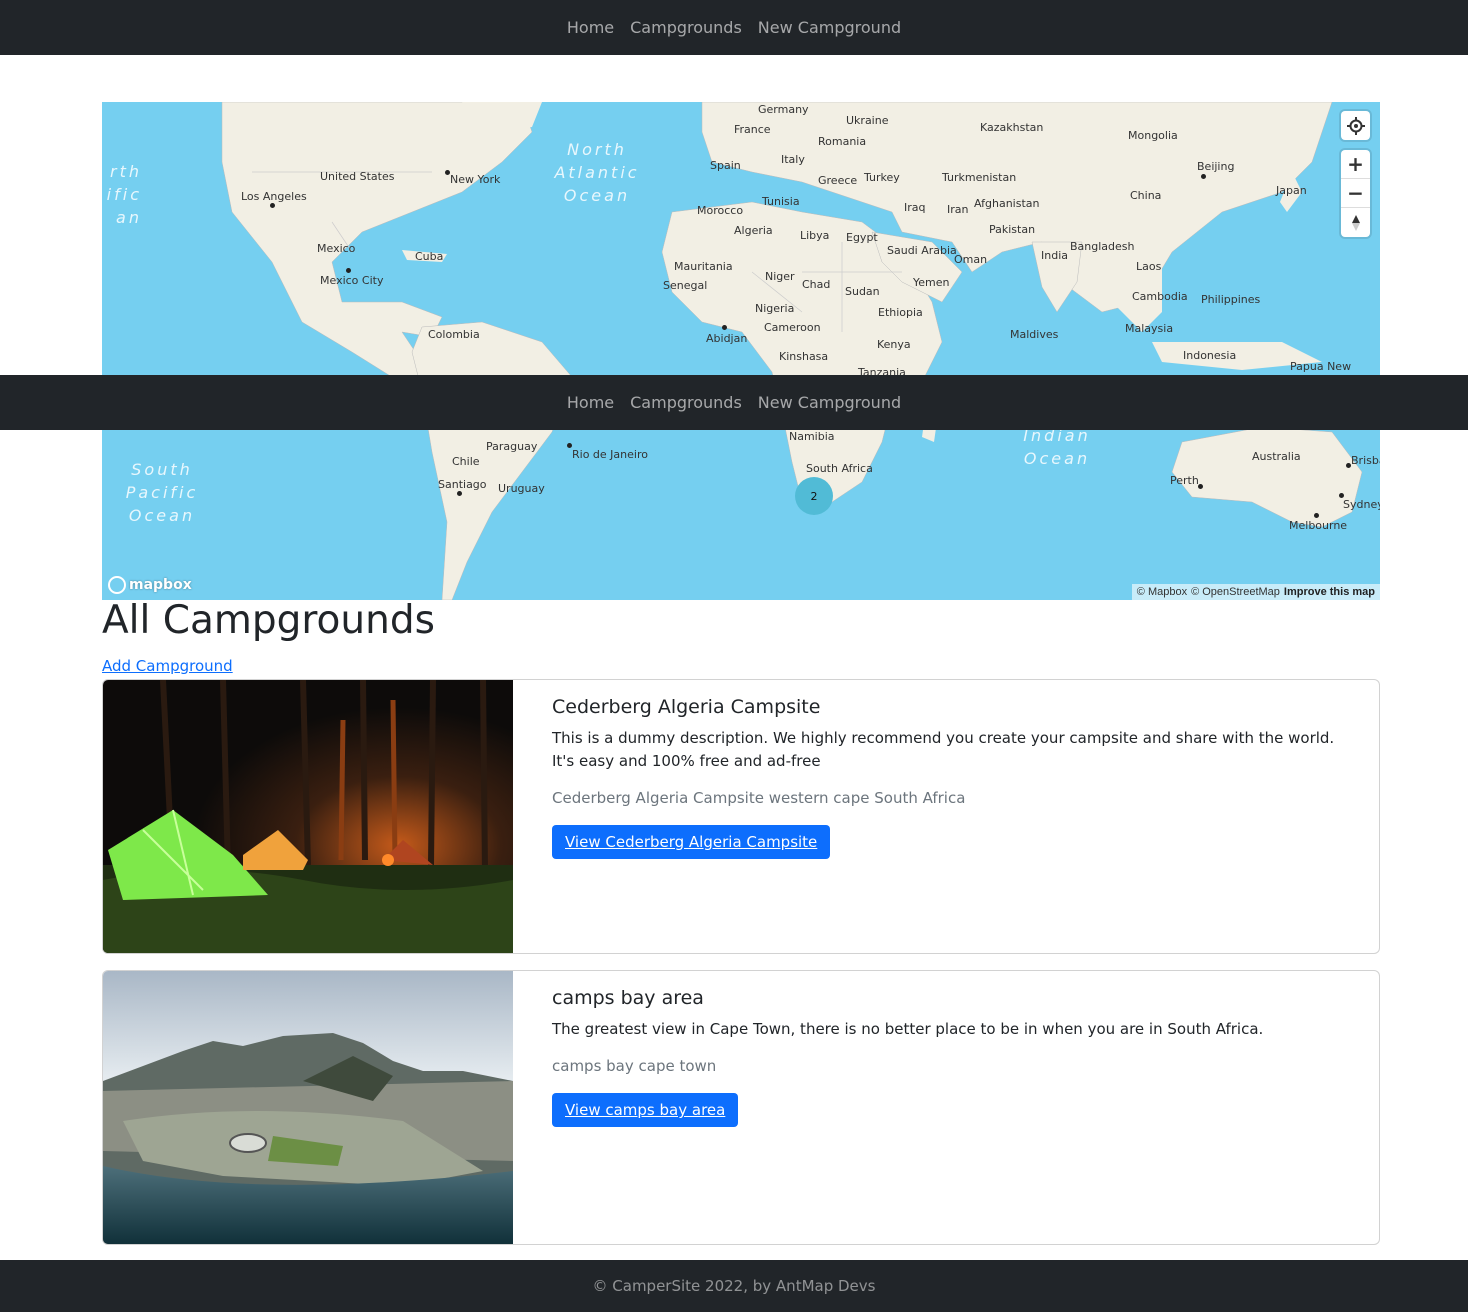 The width and height of the screenshot is (1468, 1312). What do you see at coordinates (1329, 592) in the screenshot?
I see `improve-map-link: Improve this map` at bounding box center [1329, 592].